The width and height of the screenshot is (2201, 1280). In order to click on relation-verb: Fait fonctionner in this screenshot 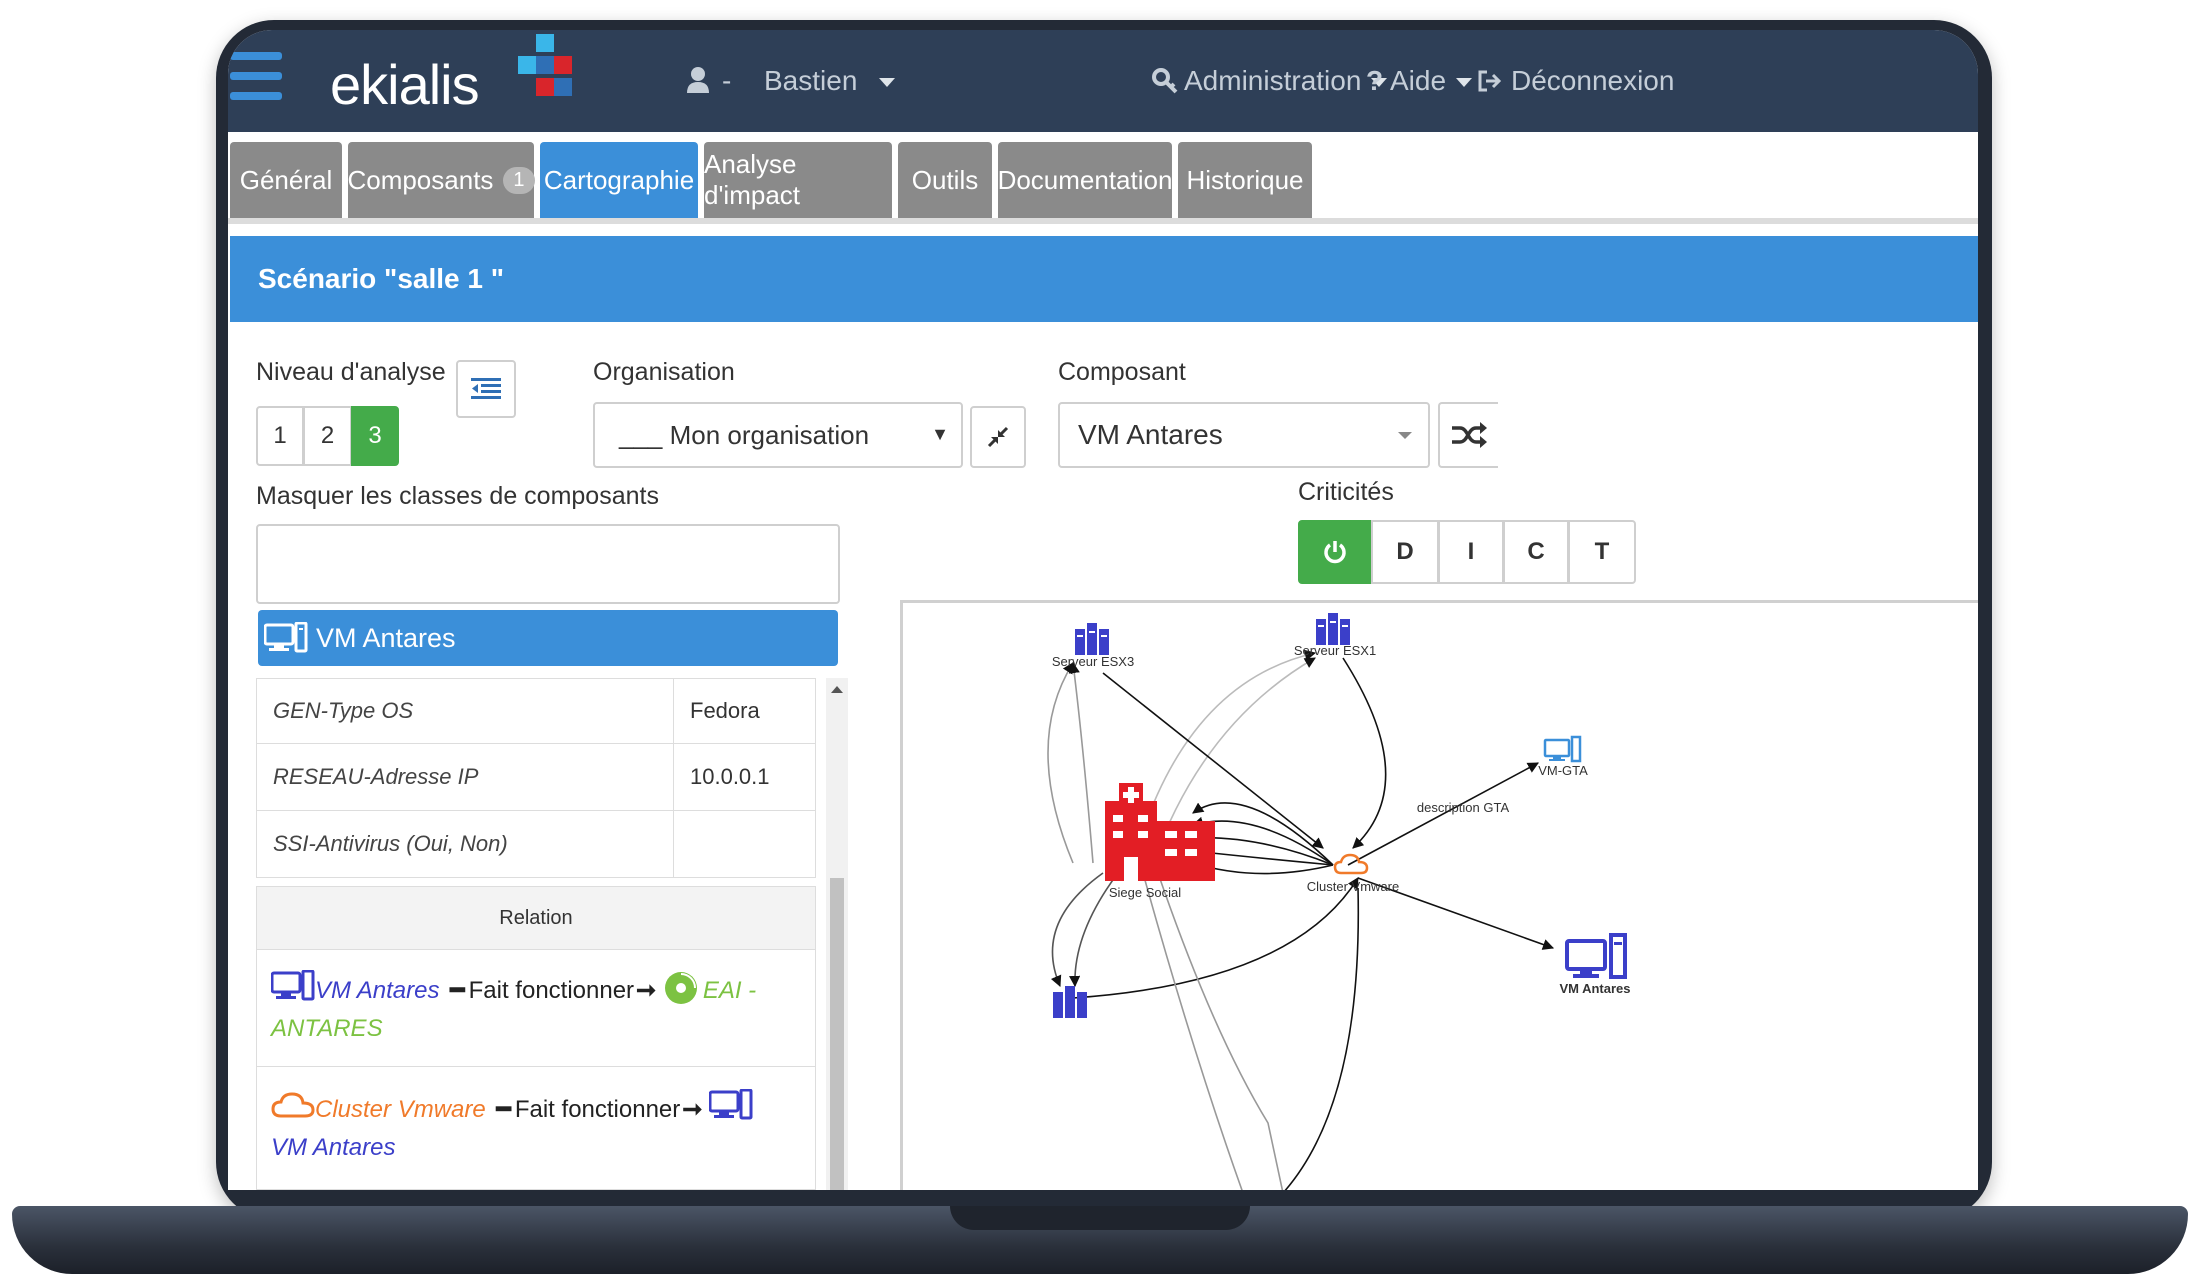, I will do `click(597, 1109)`.